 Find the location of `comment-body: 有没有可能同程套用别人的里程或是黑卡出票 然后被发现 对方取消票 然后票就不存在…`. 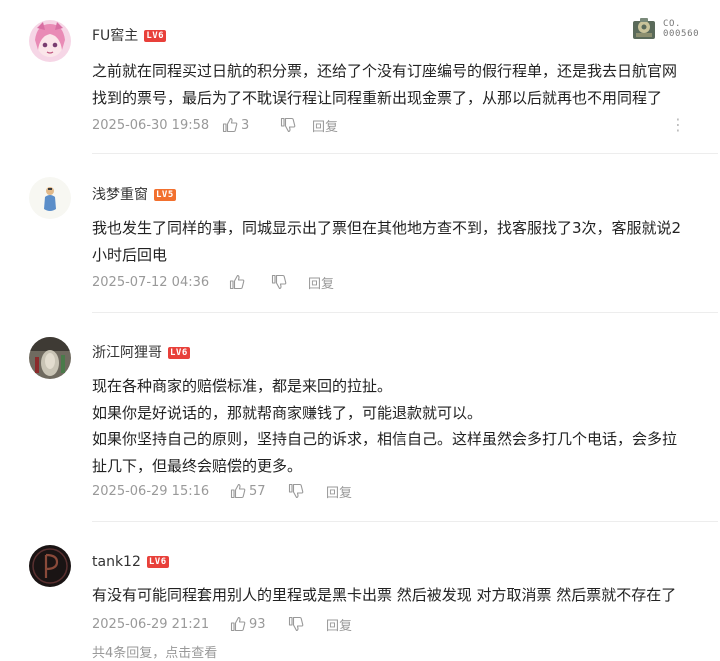

comment-body: 有没有可能同程套用别人的里程或是黑卡出票 然后被发现 对方取消票 然后票就不存在… is located at coordinates (405, 595).